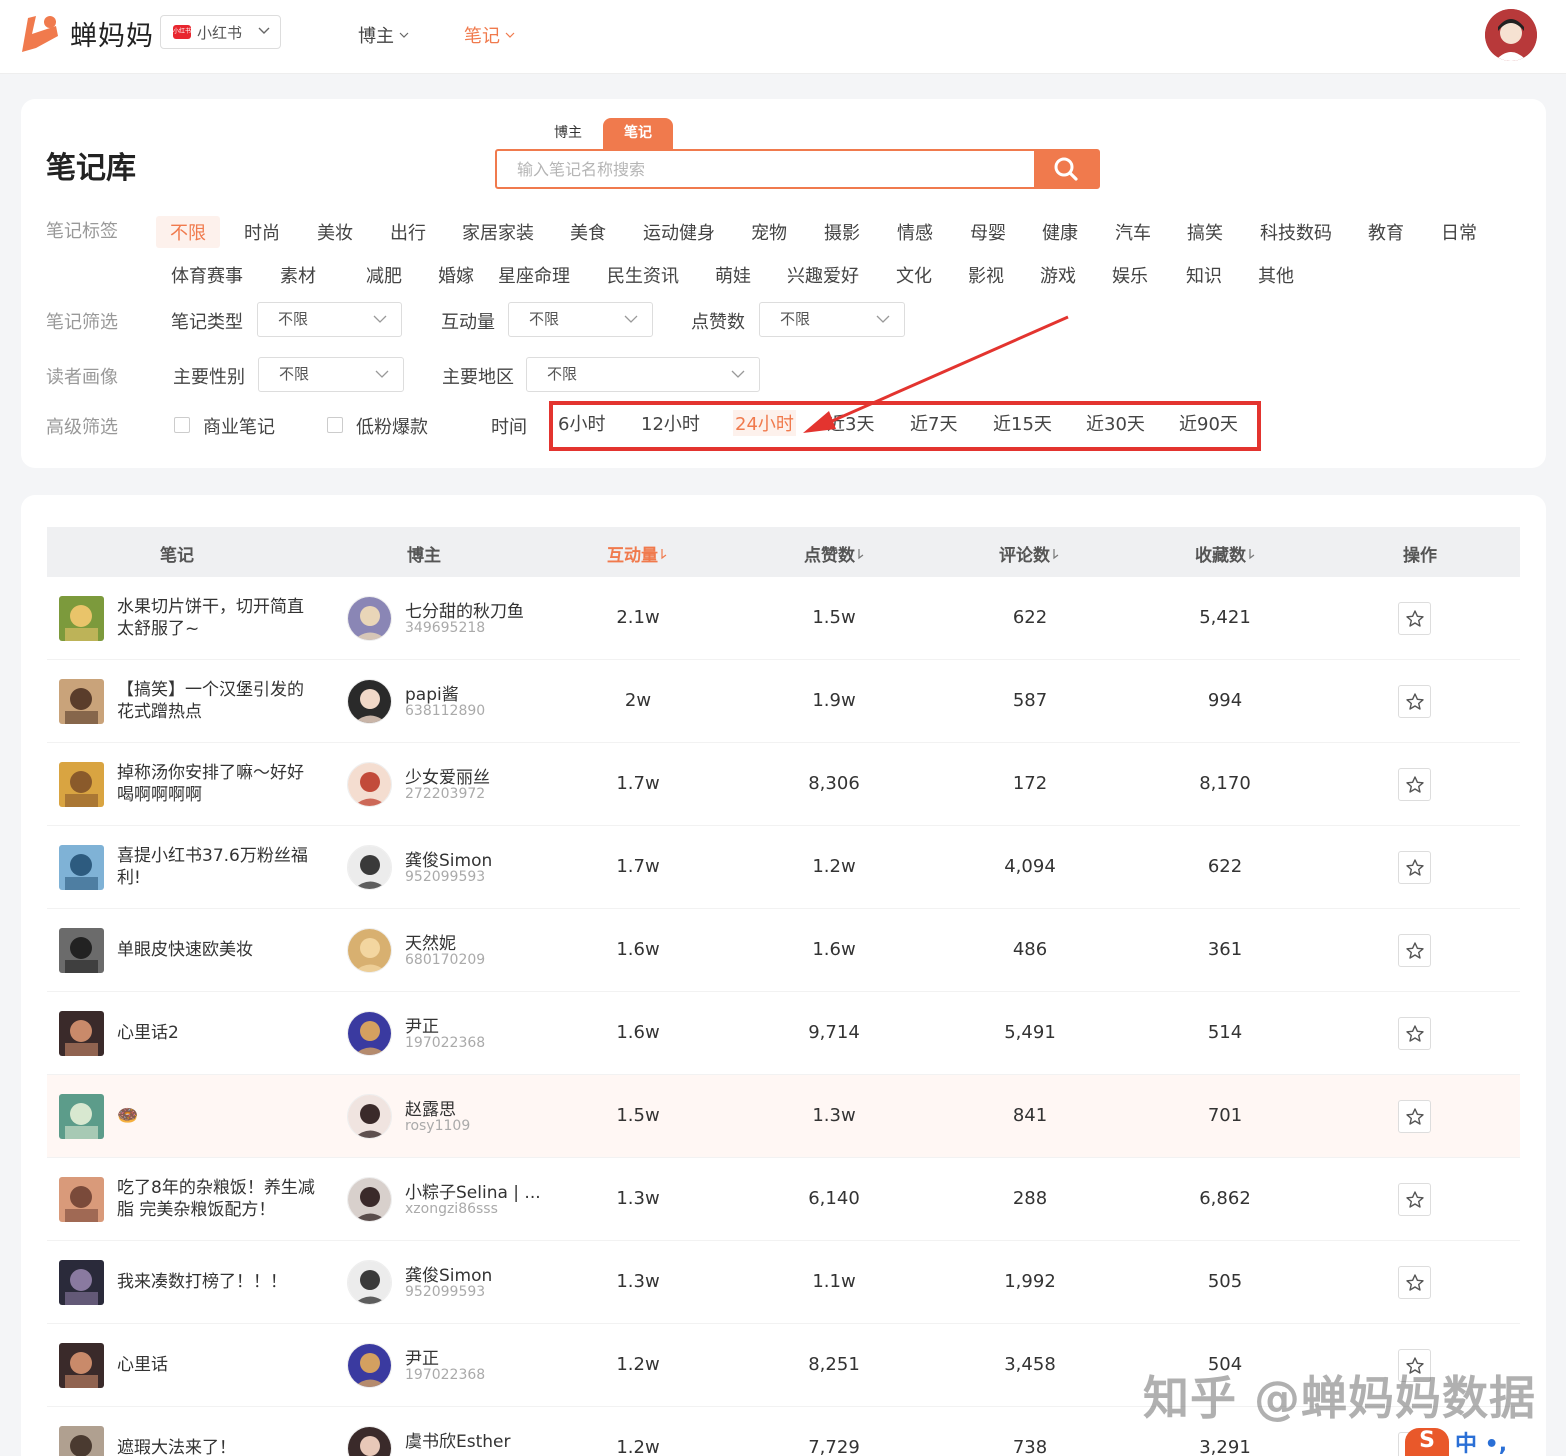 This screenshot has width=1566, height=1456. What do you see at coordinates (217, 618) in the screenshot?
I see `note-title: 水果切片饼干，切开简直太舒服了~` at bounding box center [217, 618].